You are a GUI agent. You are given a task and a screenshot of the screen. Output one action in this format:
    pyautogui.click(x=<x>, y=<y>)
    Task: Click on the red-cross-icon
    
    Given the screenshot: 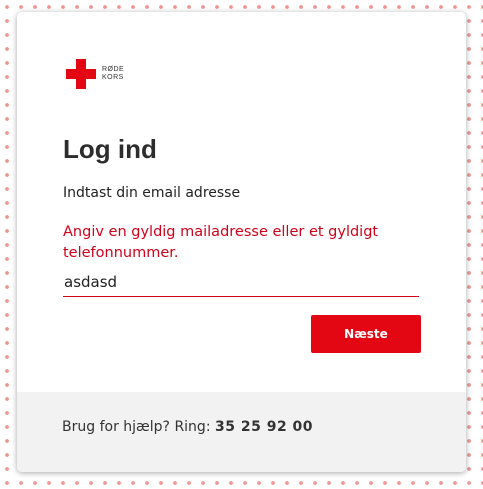 What is the action you would take?
    pyautogui.click(x=81, y=74)
    